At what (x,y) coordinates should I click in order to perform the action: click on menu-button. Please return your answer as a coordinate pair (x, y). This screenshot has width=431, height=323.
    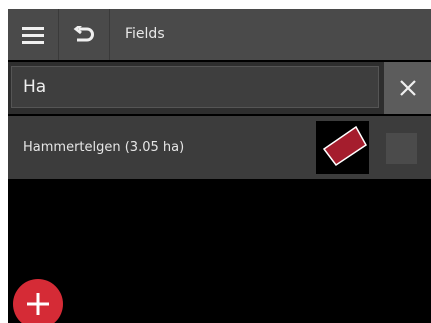
    Looking at the image, I should click on (33, 34).